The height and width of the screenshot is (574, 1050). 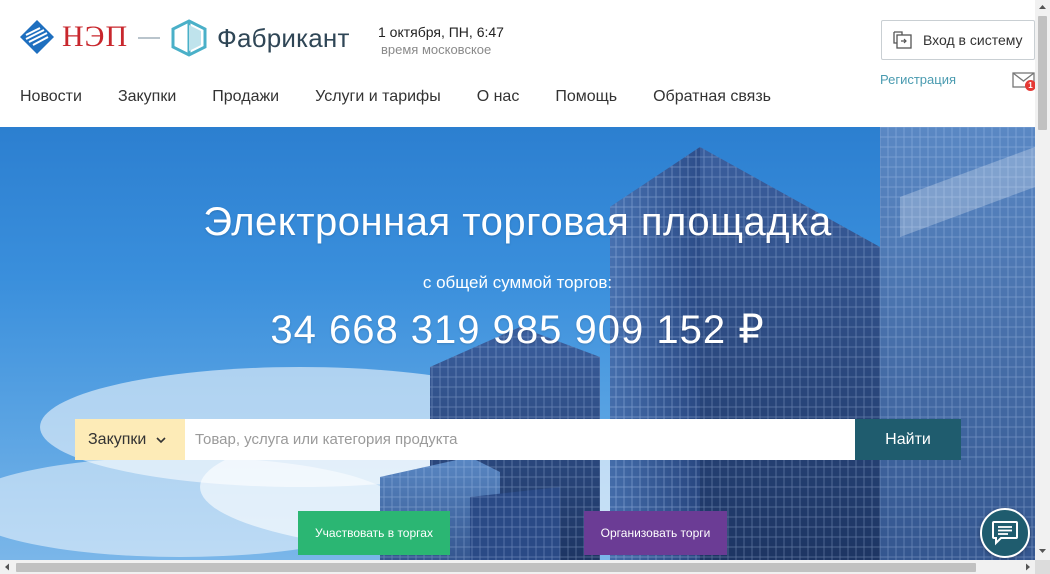 What do you see at coordinates (7, 567) in the screenshot?
I see `scroll-left-arrow-icon` at bounding box center [7, 567].